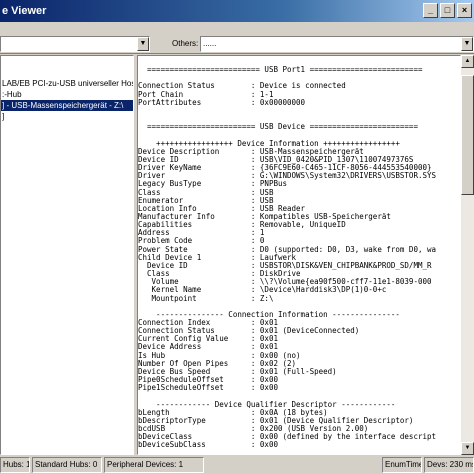 This screenshot has width=474, height=474. Describe the element at coordinates (201, 233) in the screenshot. I see `detail-line: Address : 1` at that location.